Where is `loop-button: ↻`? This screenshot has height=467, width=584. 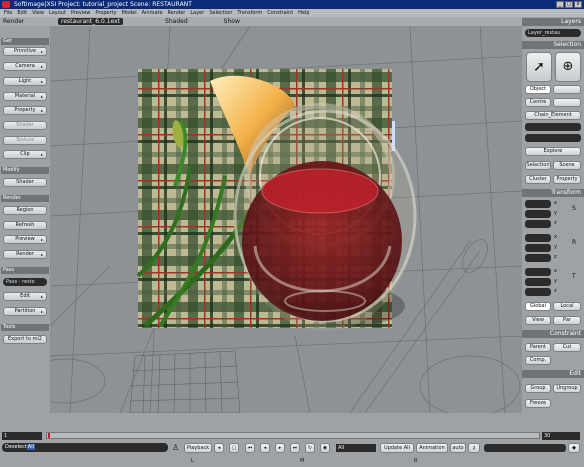
loop-button: ↻ is located at coordinates (310, 448).